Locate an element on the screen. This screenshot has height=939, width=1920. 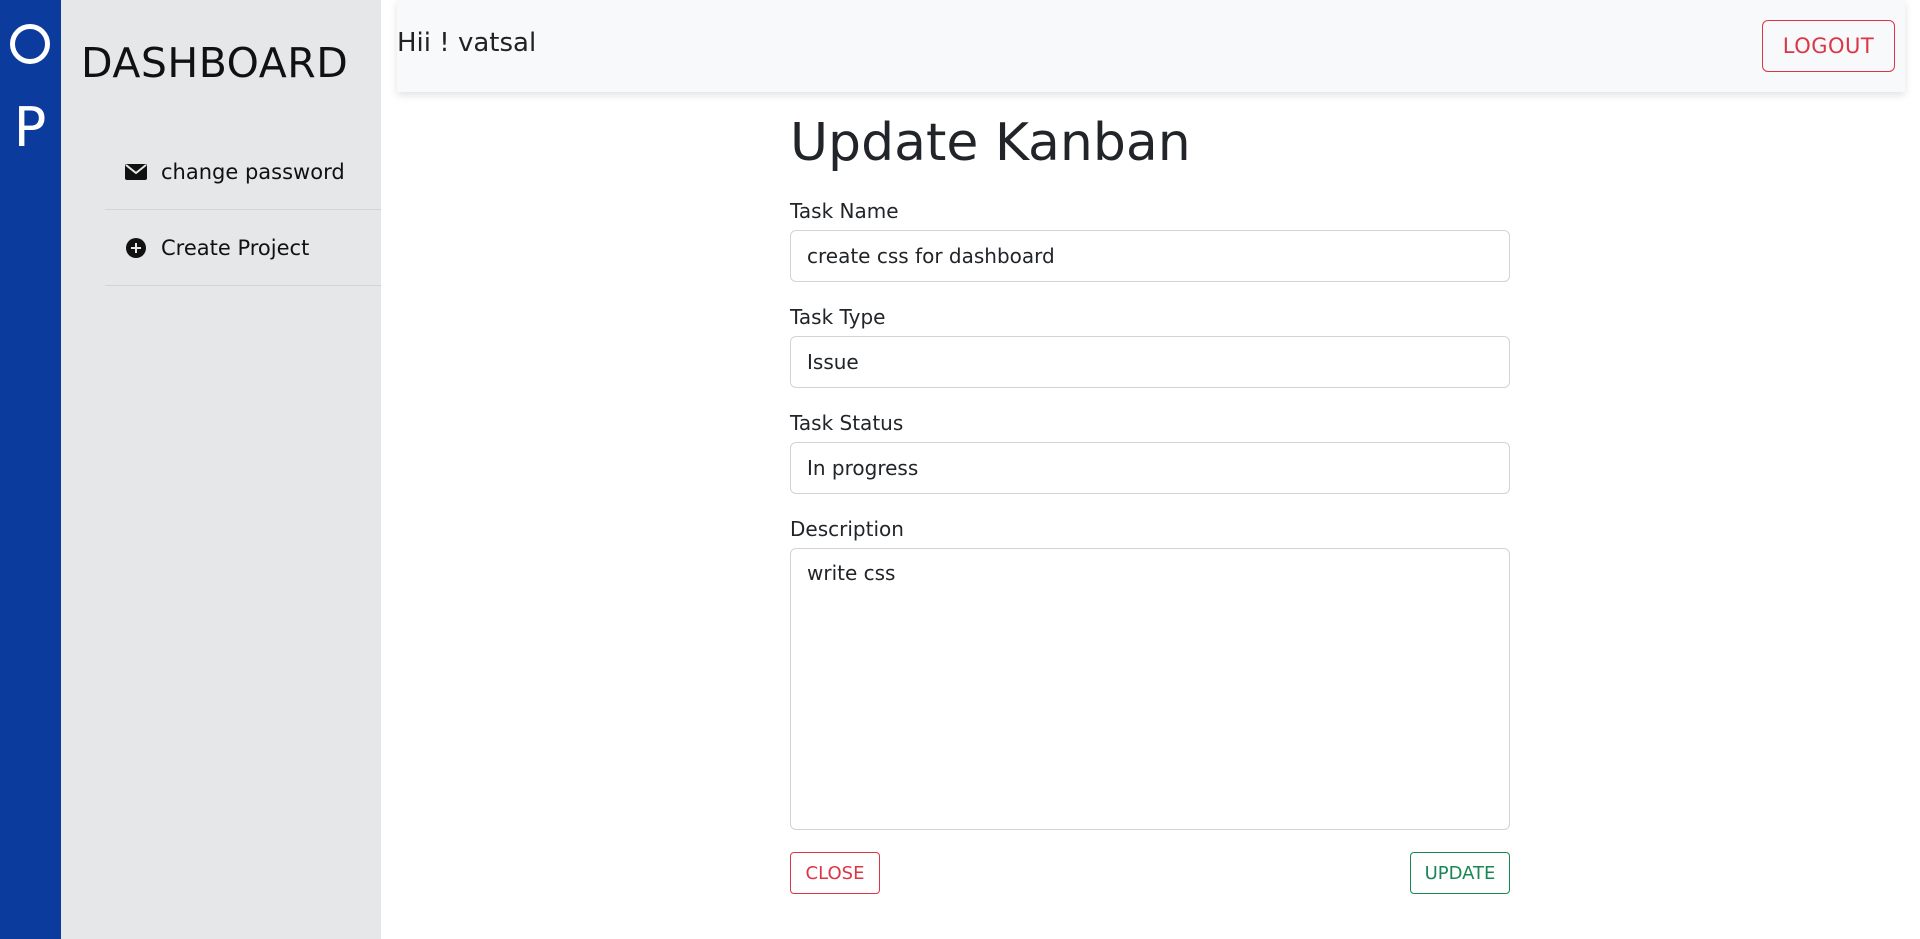
sidebar-item-label: Create Project is located at coordinates (235, 247).